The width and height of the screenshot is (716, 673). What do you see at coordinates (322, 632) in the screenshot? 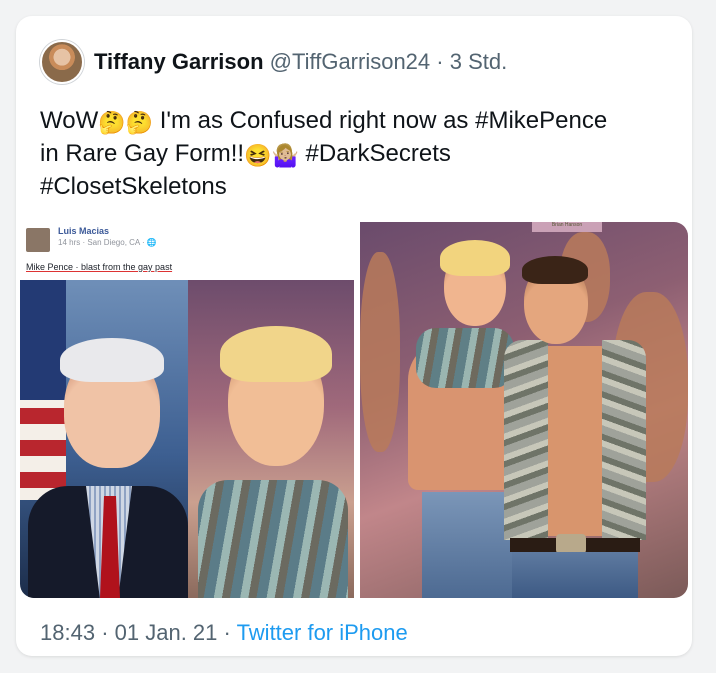
I see `source-link: Twitter for iPhone` at bounding box center [322, 632].